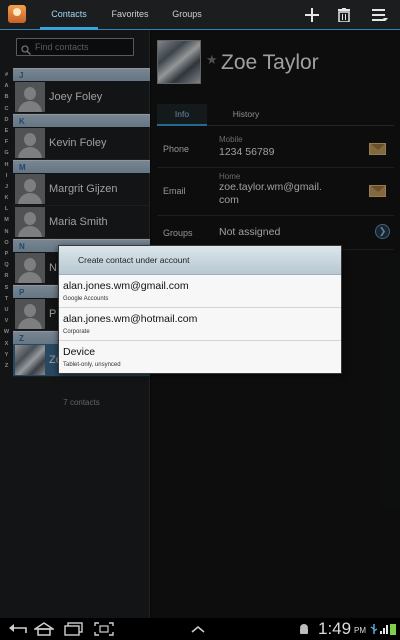 The image size is (400, 640). Describe the element at coordinates (380, 15) in the screenshot. I see `menu-icon` at that location.